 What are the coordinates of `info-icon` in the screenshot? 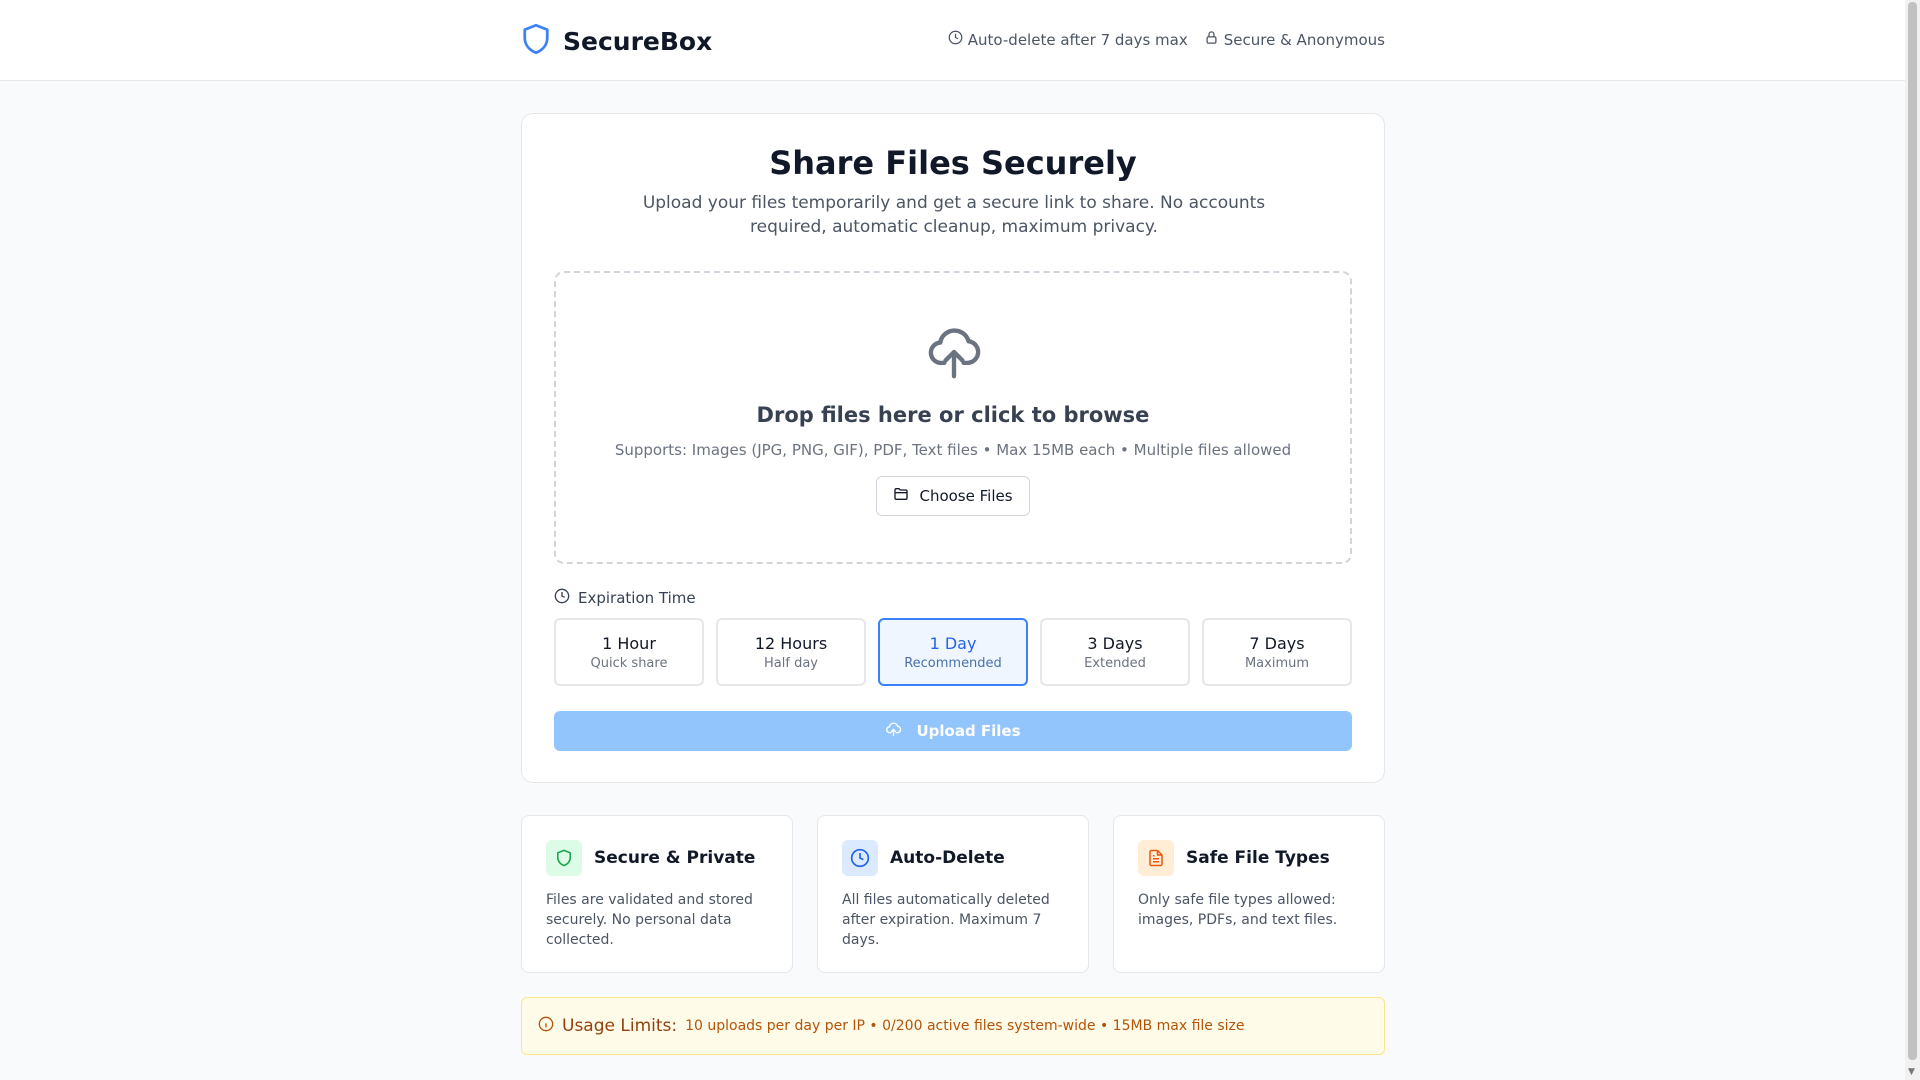 It's located at (546, 1026).